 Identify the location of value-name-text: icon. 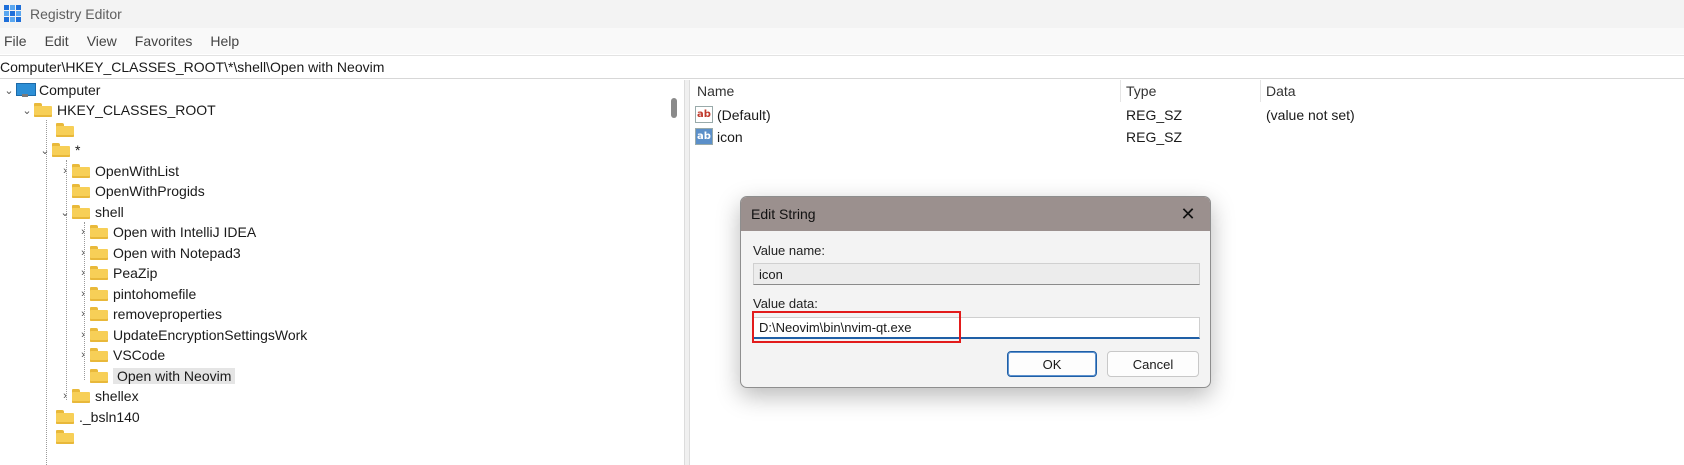
(771, 274).